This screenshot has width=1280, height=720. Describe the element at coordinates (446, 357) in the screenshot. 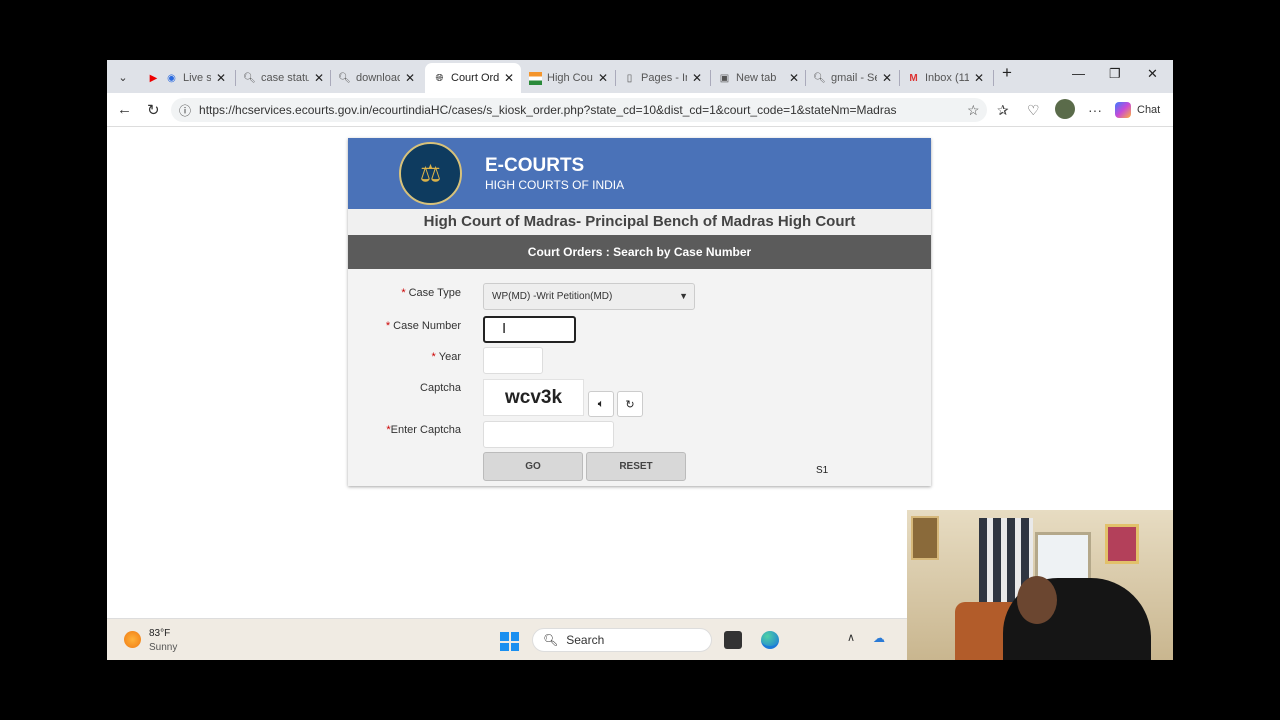

I see `year-label: * Year` at that location.